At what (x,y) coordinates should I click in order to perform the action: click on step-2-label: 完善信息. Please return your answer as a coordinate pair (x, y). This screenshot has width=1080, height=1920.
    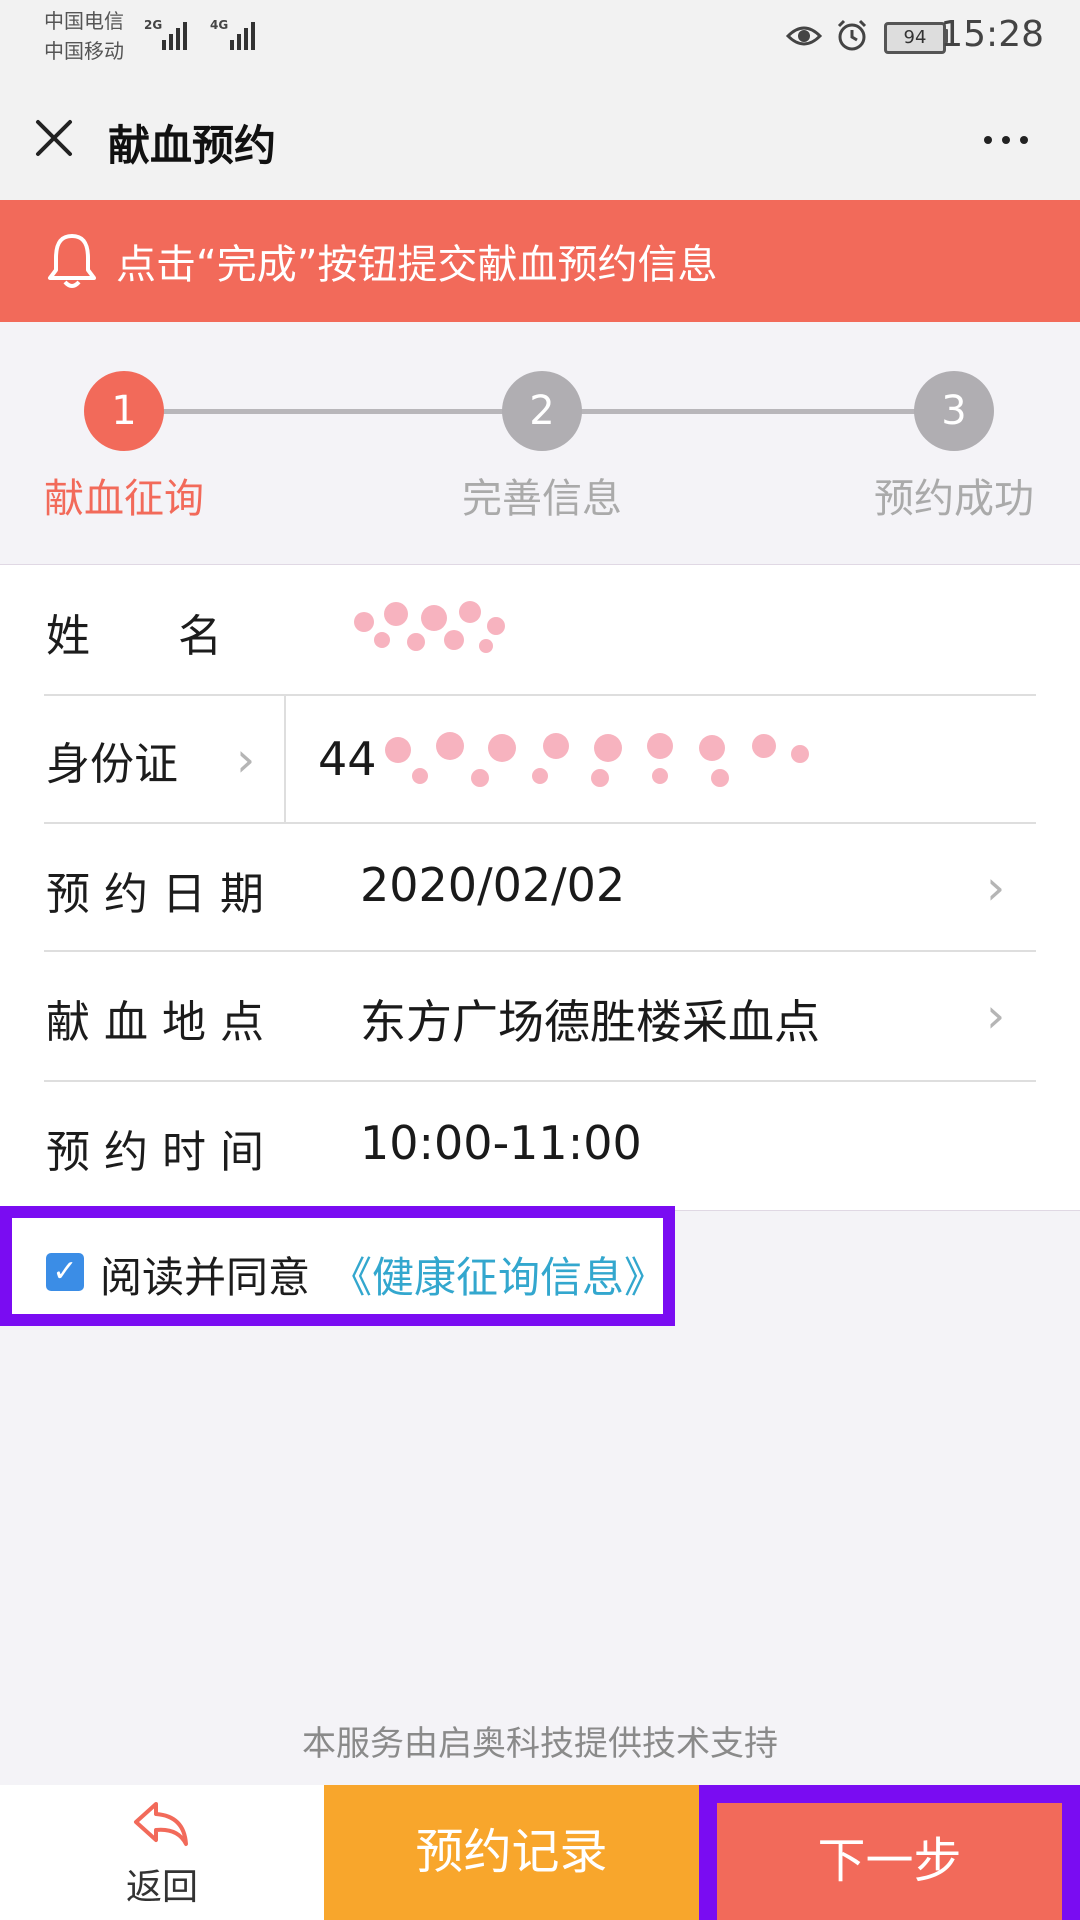
    Looking at the image, I should click on (542, 499).